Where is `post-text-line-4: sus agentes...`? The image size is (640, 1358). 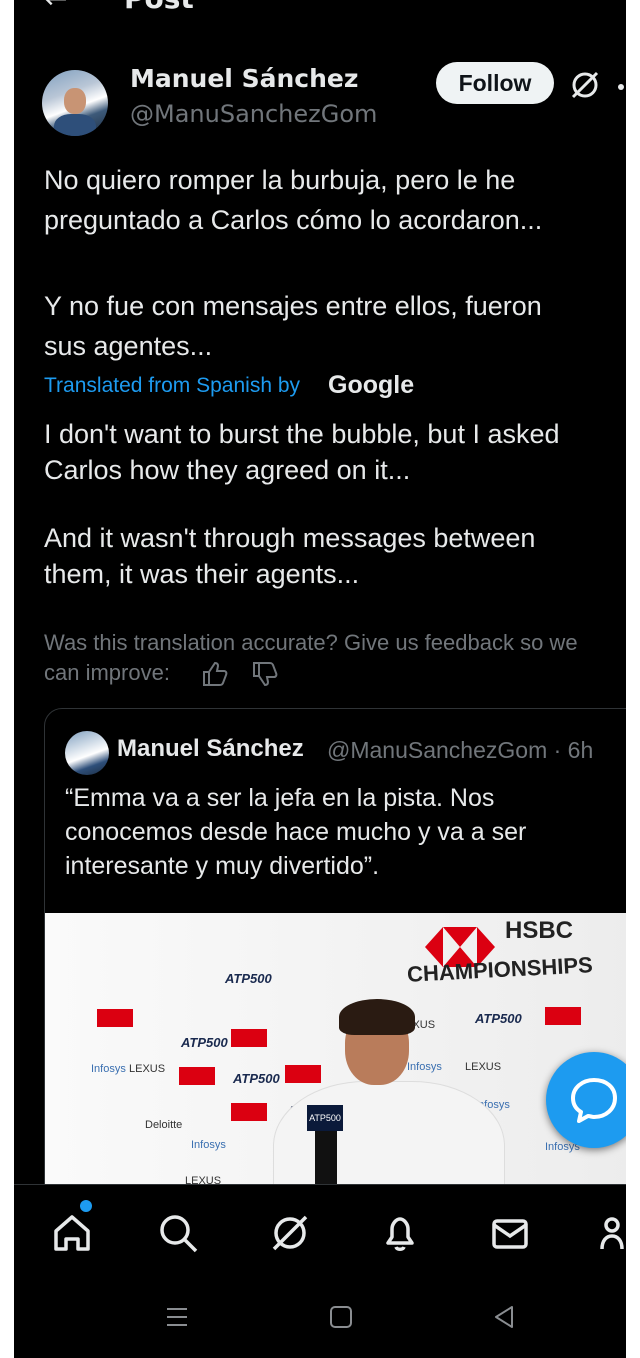 post-text-line-4: sus agentes... is located at coordinates (128, 346).